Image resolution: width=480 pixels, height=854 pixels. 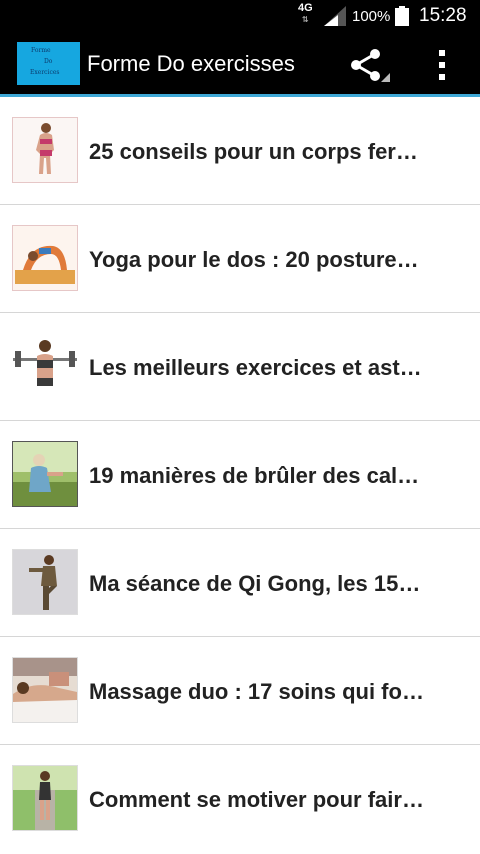 I want to click on clock: 15:28, so click(x=443, y=15).